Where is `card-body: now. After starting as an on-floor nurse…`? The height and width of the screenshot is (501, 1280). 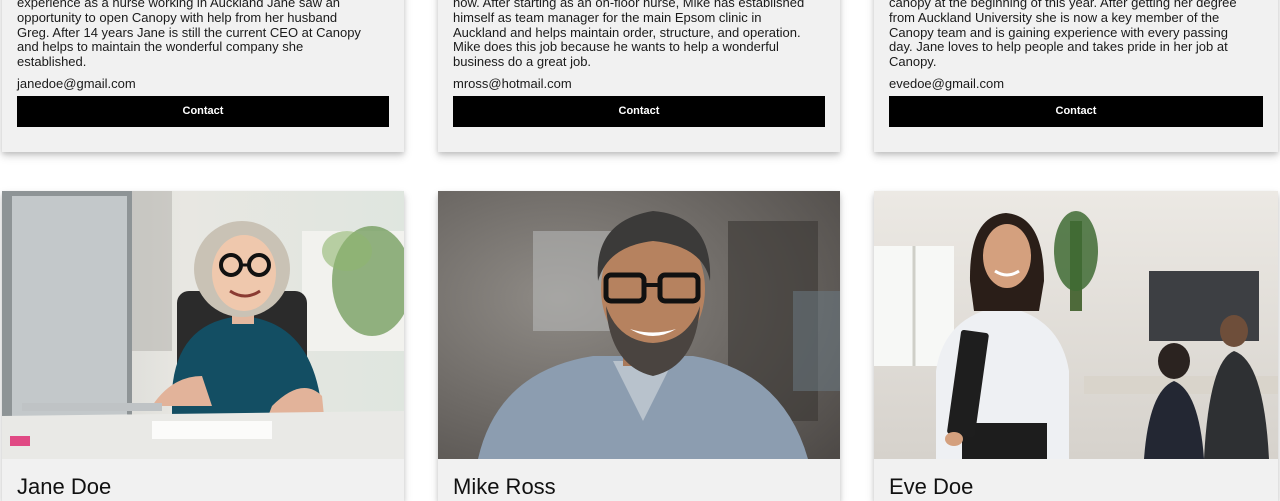
card-body: now. After starting as an on-floor nurse… is located at coordinates (639, 63).